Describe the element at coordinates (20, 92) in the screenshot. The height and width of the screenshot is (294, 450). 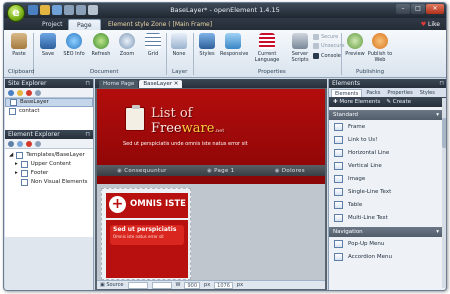
I see `folder-icon` at that location.